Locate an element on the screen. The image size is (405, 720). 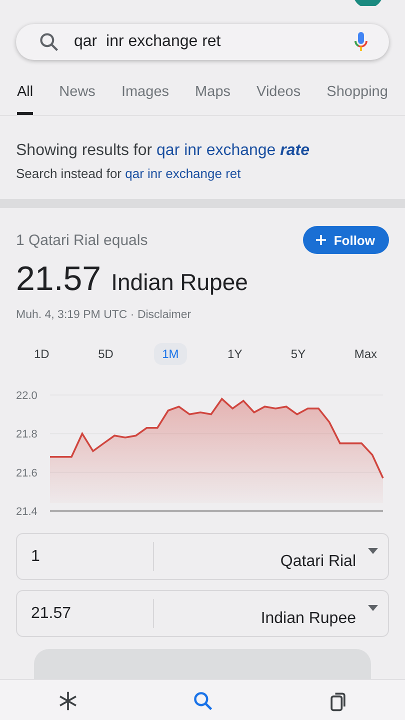
rate-value: 21.57 is located at coordinates (59, 279).